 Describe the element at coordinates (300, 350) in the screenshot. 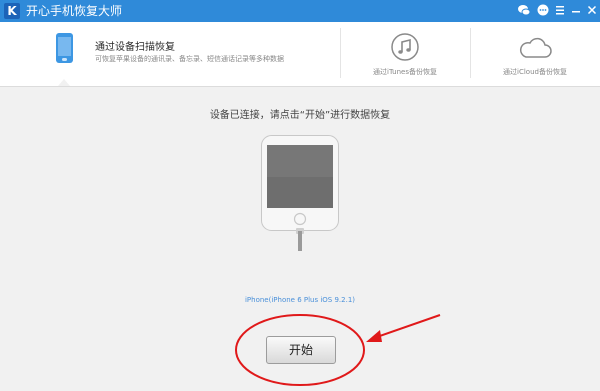

I see `highlight-circle` at that location.